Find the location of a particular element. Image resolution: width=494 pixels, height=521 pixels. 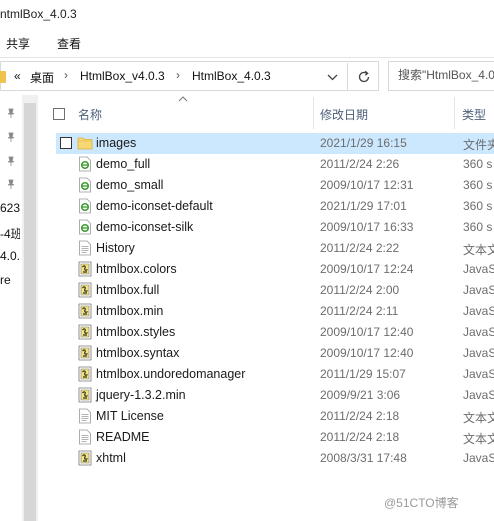

file-date: 2011/2/24 2:00 is located at coordinates (360, 290).